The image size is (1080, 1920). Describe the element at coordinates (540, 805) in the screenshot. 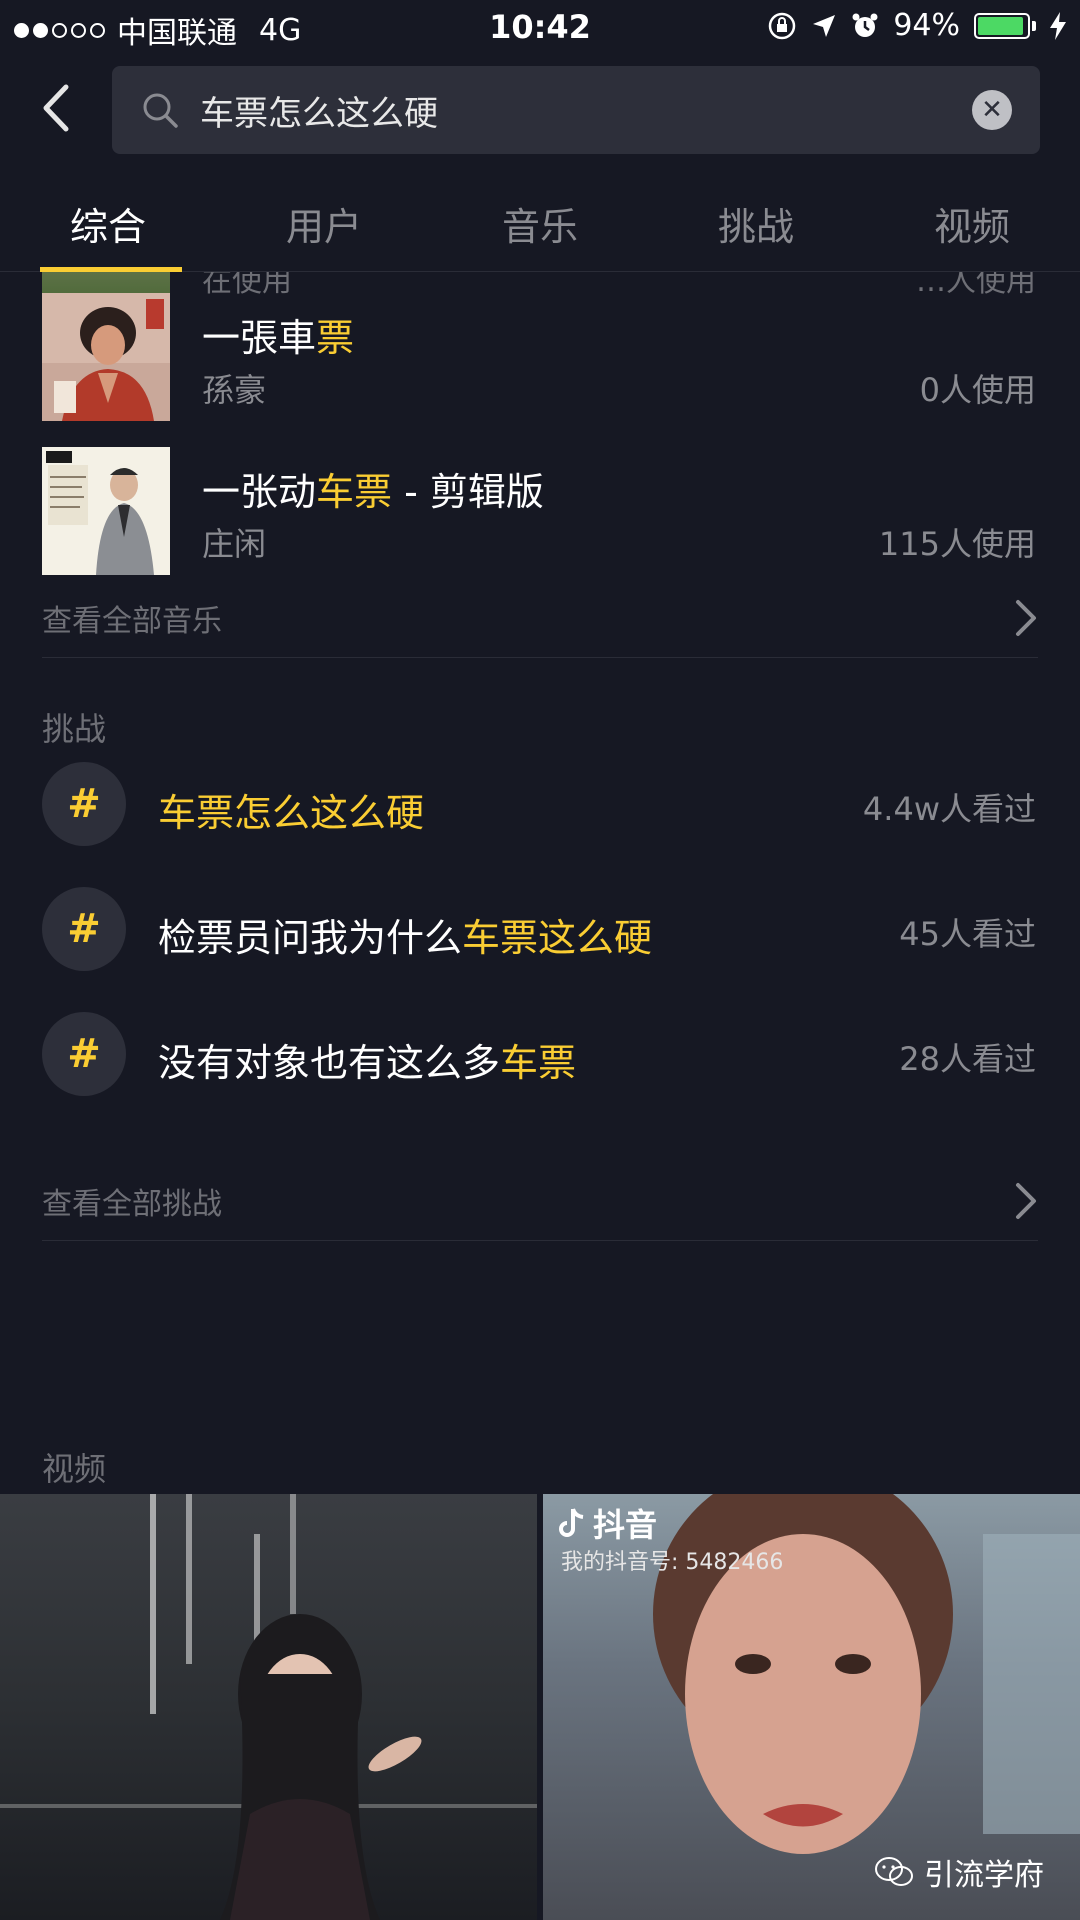

I see `challenge-item: # 车票怎么这么硬 4.4w人看过` at that location.